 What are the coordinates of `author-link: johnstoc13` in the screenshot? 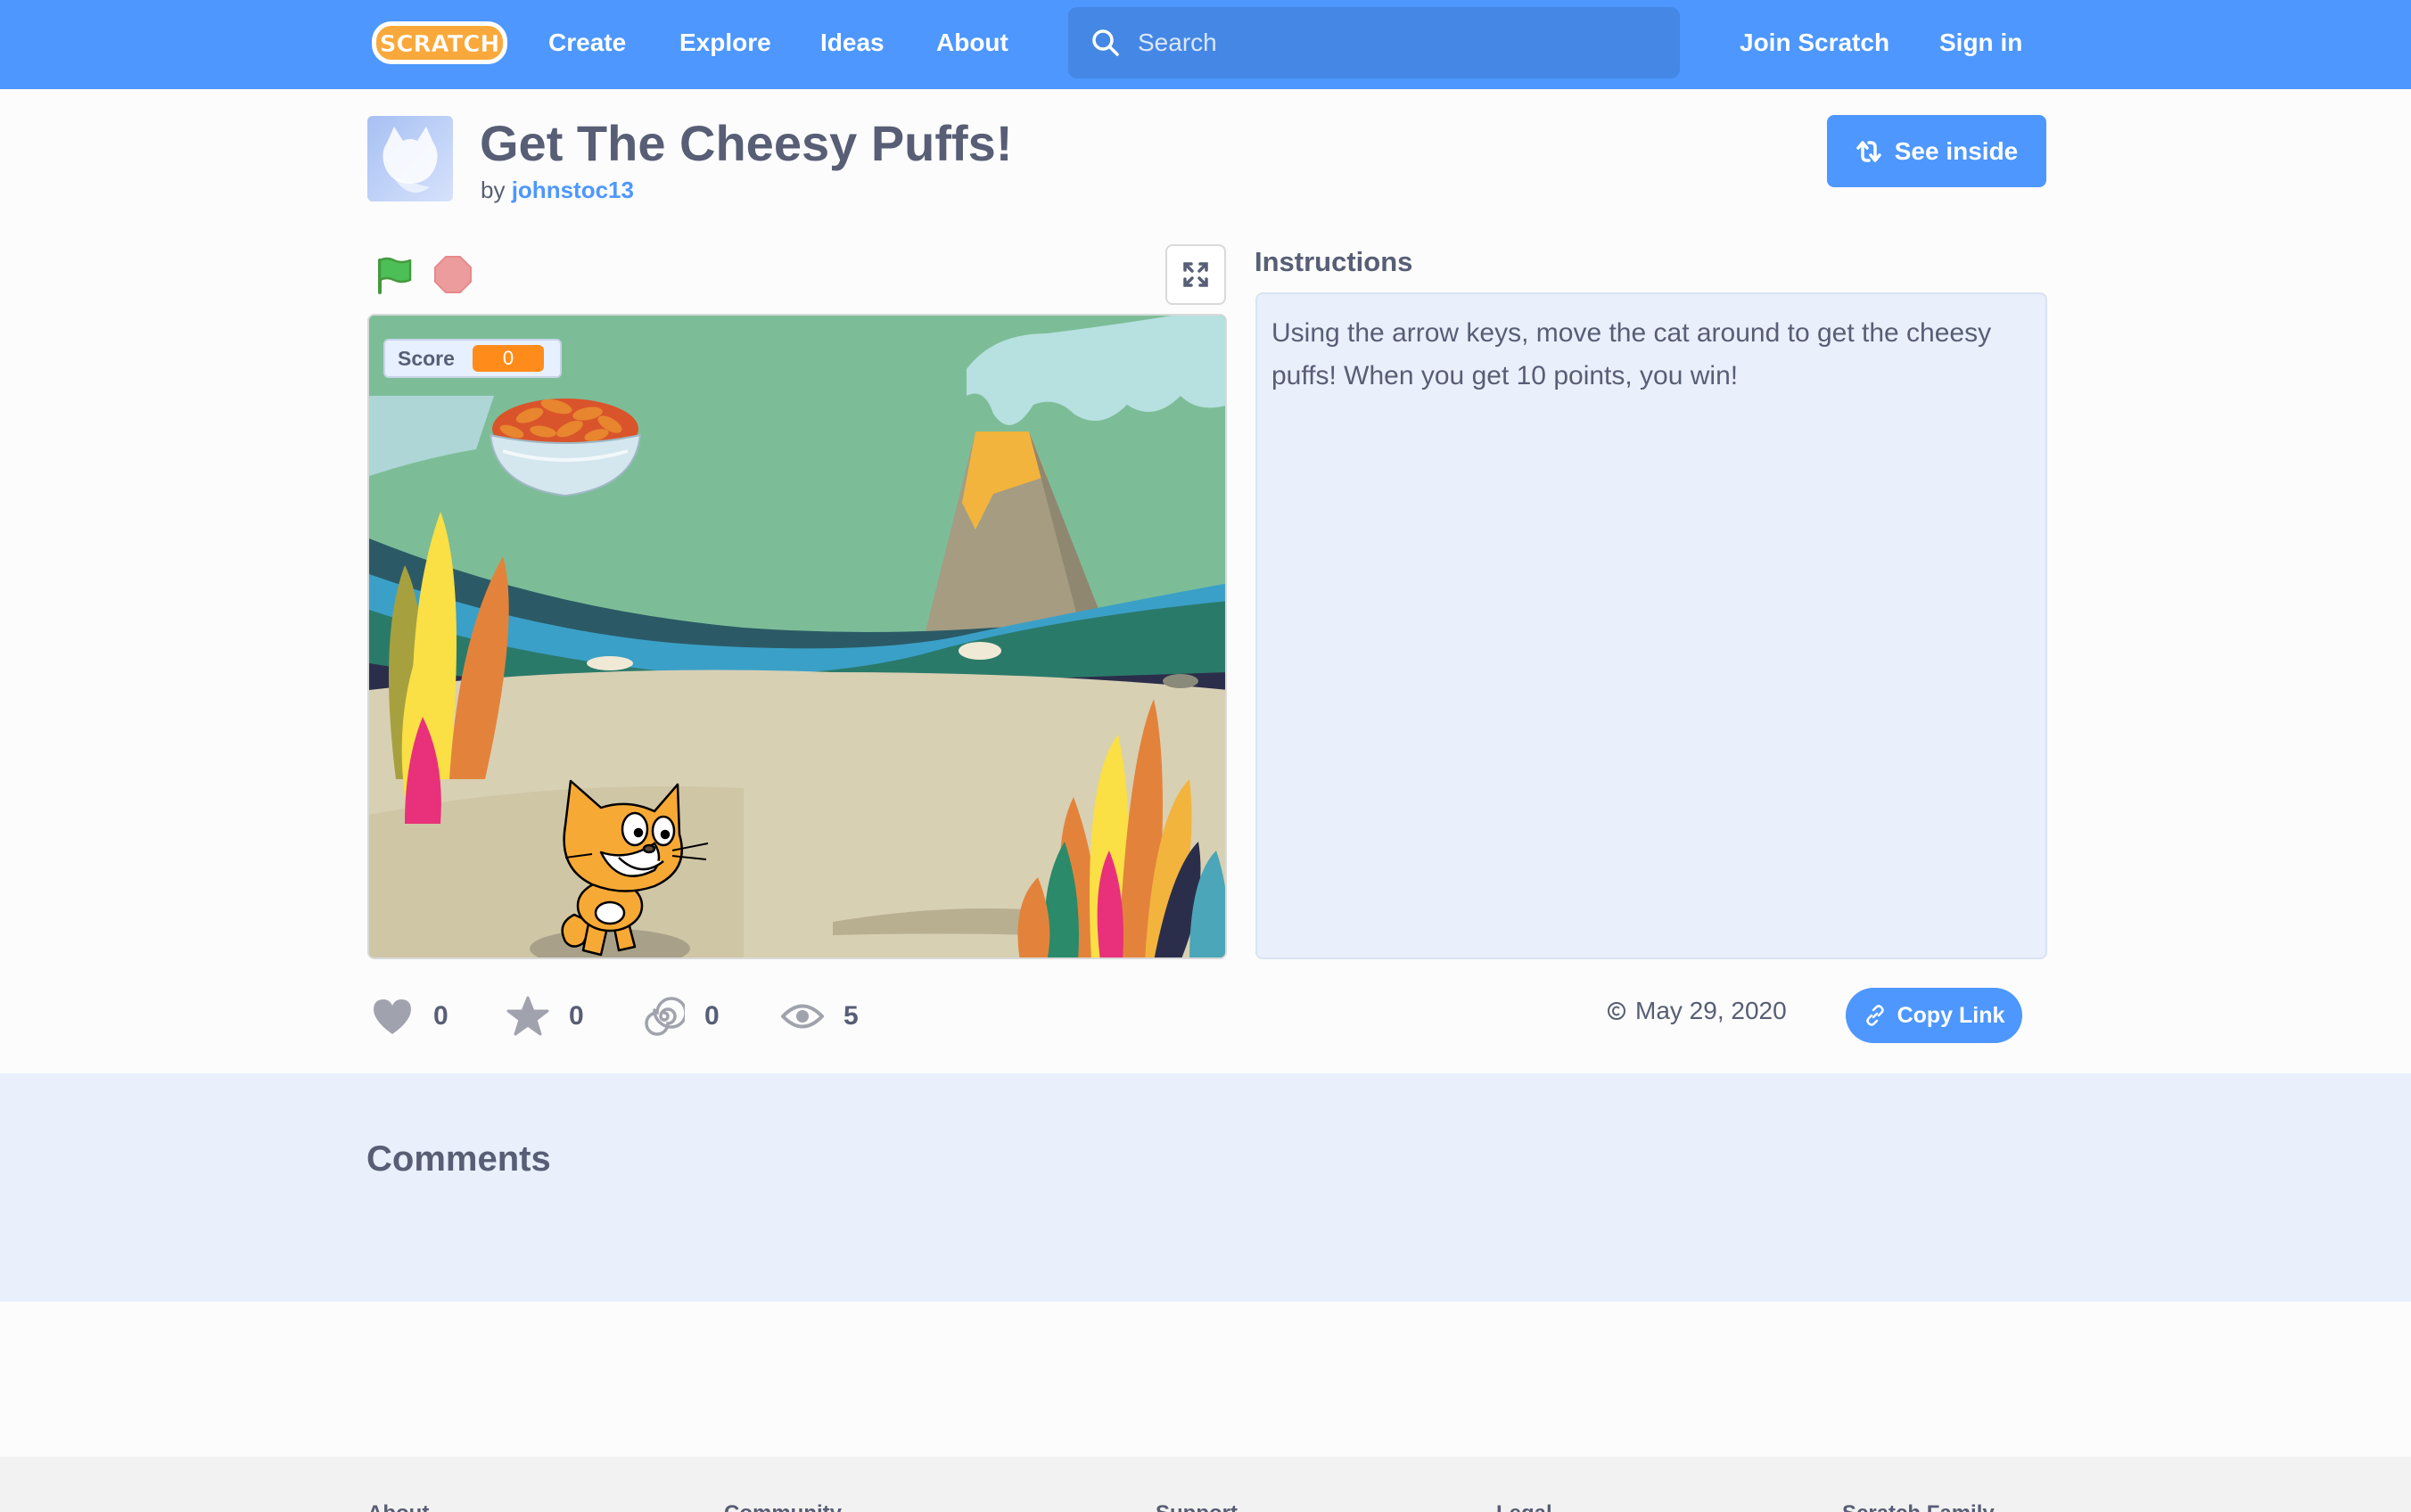 It's located at (573, 190).